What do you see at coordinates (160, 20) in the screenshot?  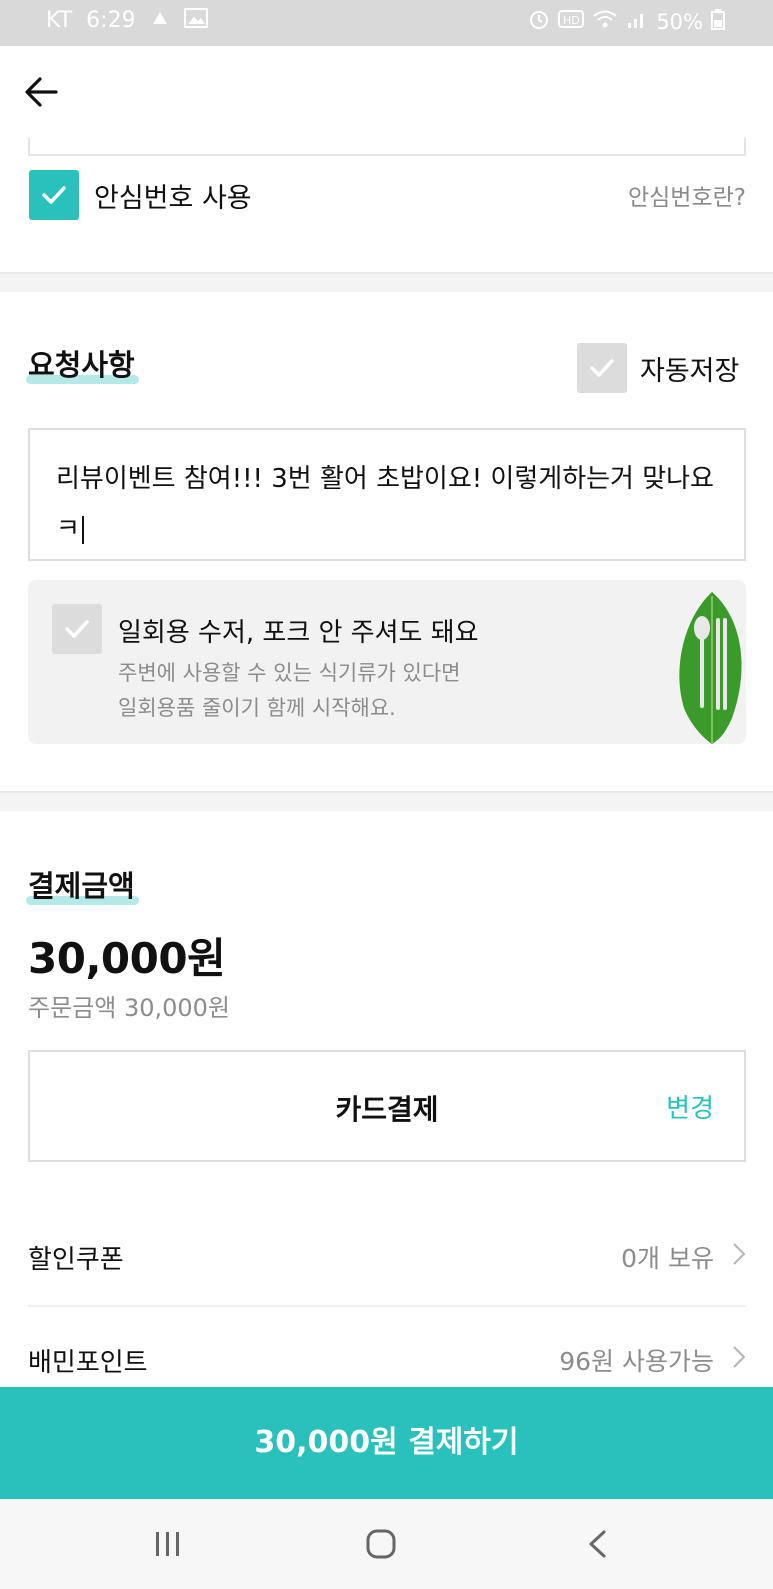 I see `notification-icon` at bounding box center [160, 20].